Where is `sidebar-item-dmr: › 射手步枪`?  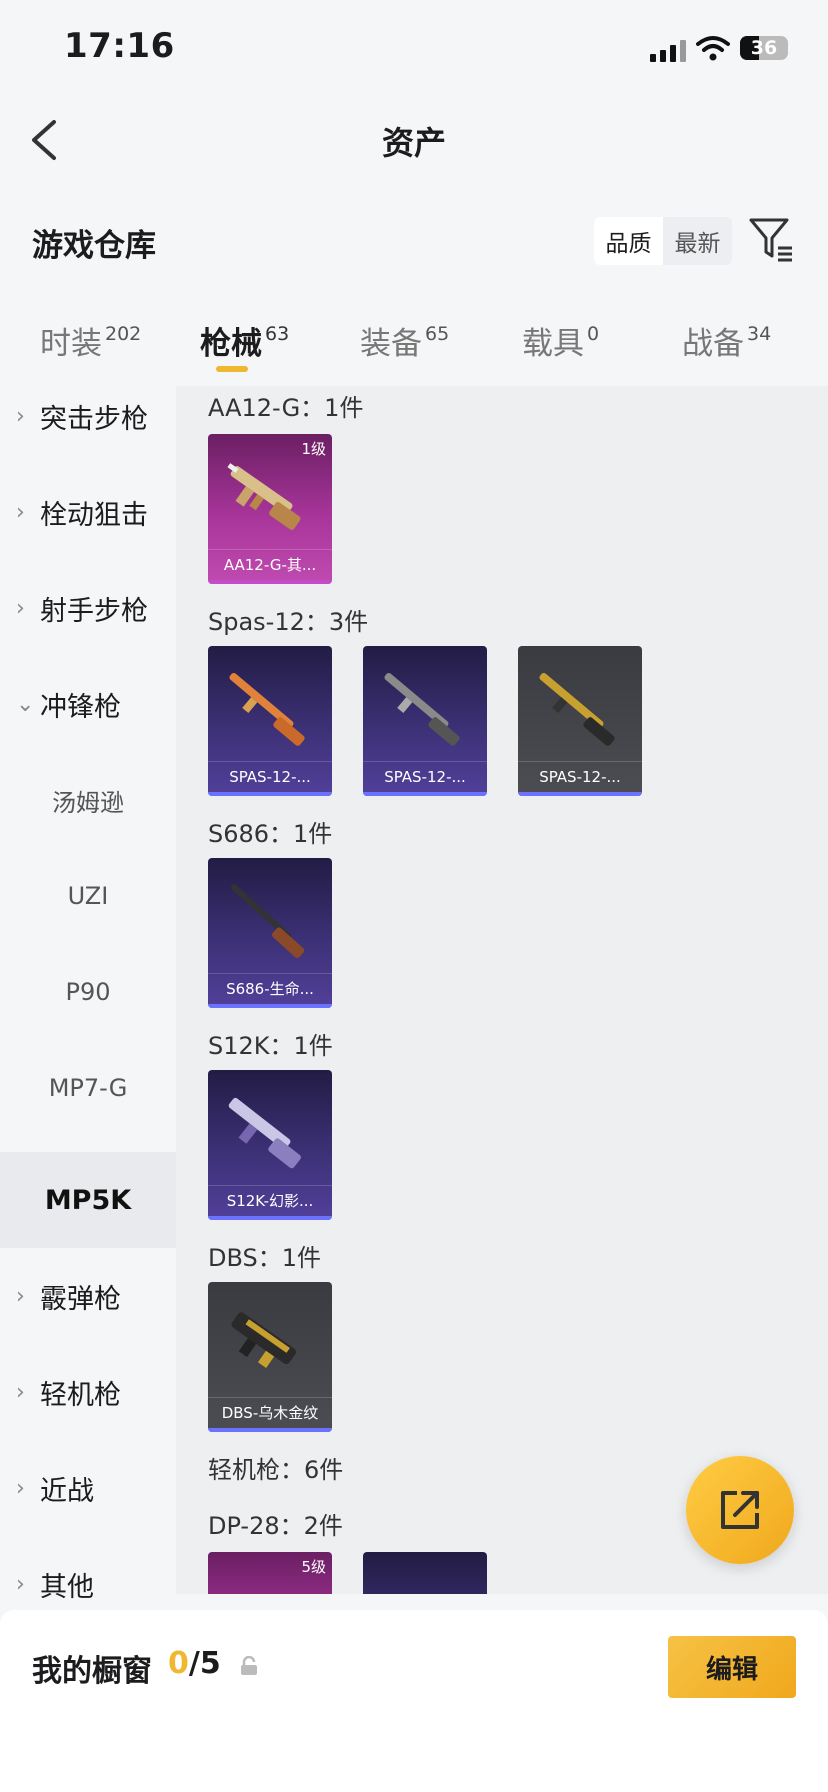
sidebar-item-dmr: › 射手步枪 is located at coordinates (88, 608).